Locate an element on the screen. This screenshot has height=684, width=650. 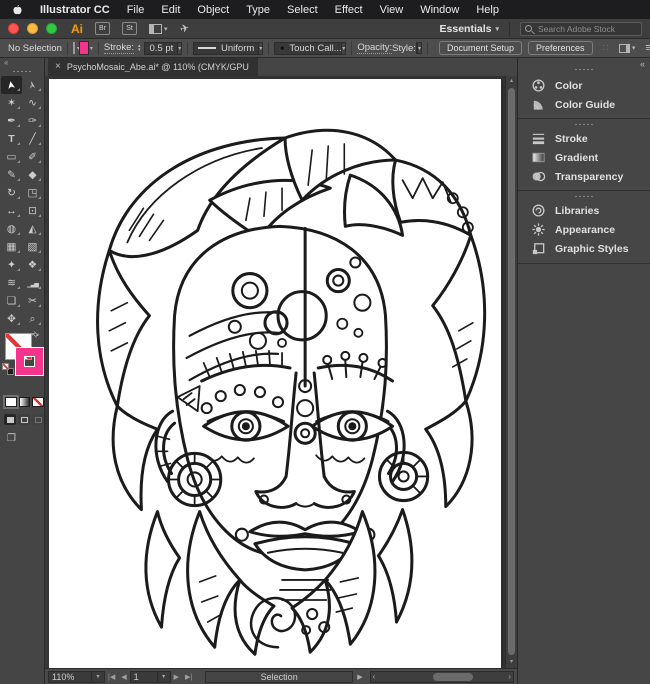
graphic-style-dropdown: ▾ is located at coordinates (419, 48).